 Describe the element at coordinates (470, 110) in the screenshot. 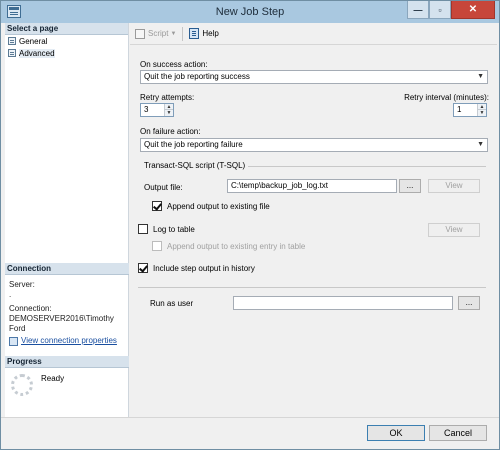

I see `retry-interval-stepper: 1 ▲ ▼` at that location.